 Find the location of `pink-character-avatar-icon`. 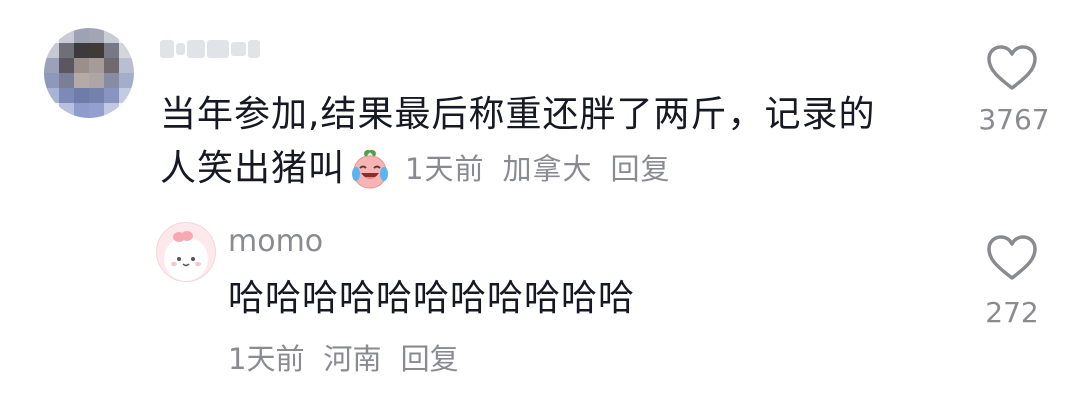

pink-character-avatar-icon is located at coordinates (186, 256).